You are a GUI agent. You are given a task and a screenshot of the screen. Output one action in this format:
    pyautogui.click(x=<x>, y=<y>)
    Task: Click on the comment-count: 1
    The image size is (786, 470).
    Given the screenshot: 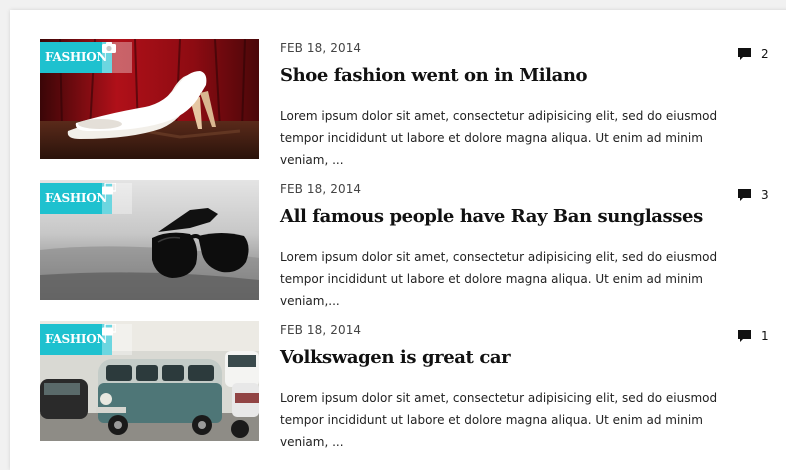 What is the action you would take?
    pyautogui.click(x=753, y=336)
    